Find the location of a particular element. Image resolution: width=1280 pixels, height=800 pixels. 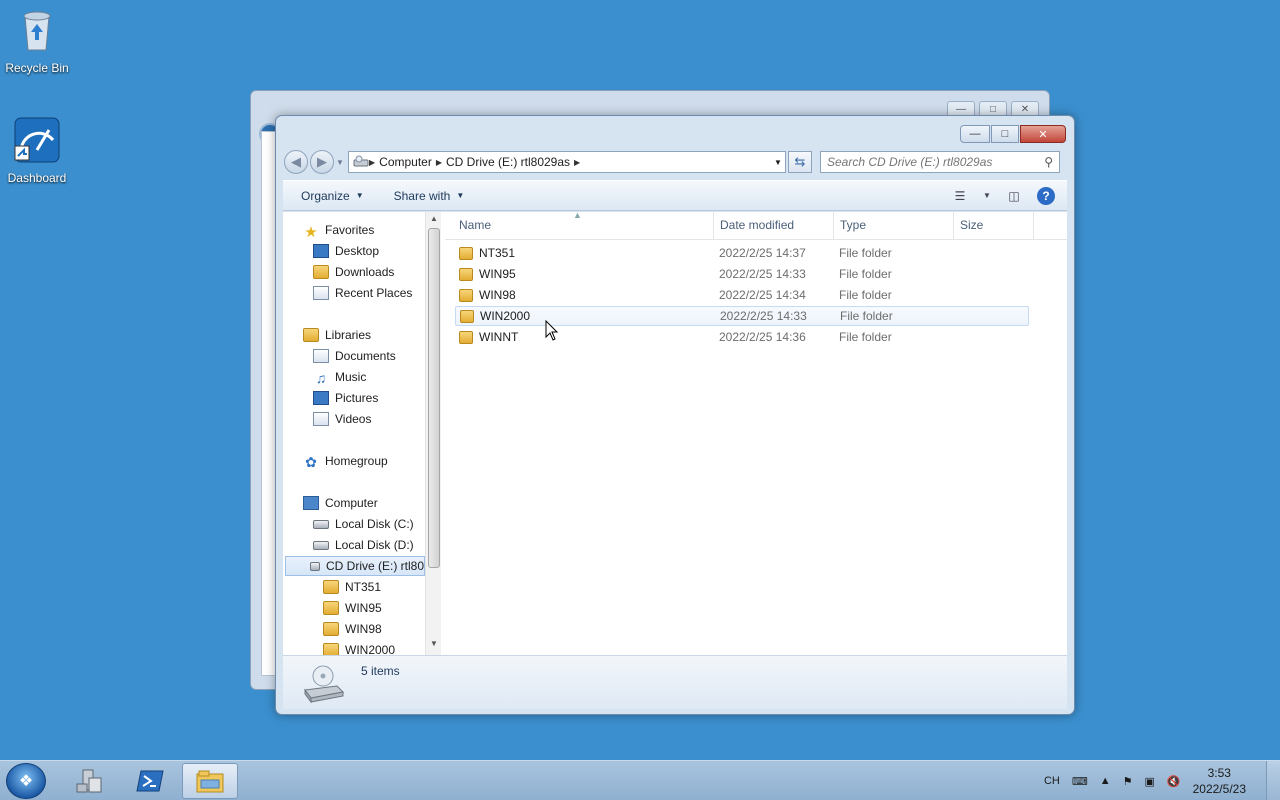

nav-sub-win98: WIN98 is located at coordinates (352, 629).